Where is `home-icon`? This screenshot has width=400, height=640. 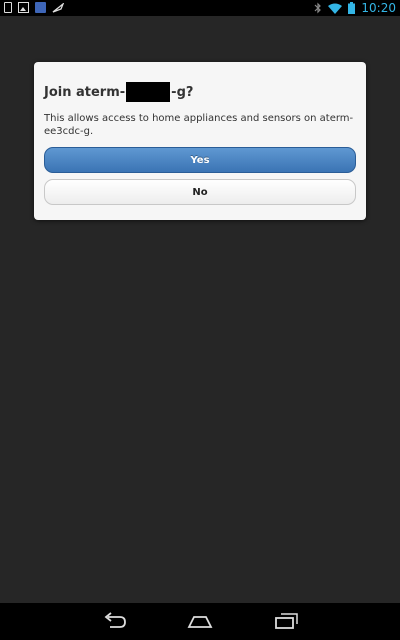
home-icon is located at coordinates (200, 621).